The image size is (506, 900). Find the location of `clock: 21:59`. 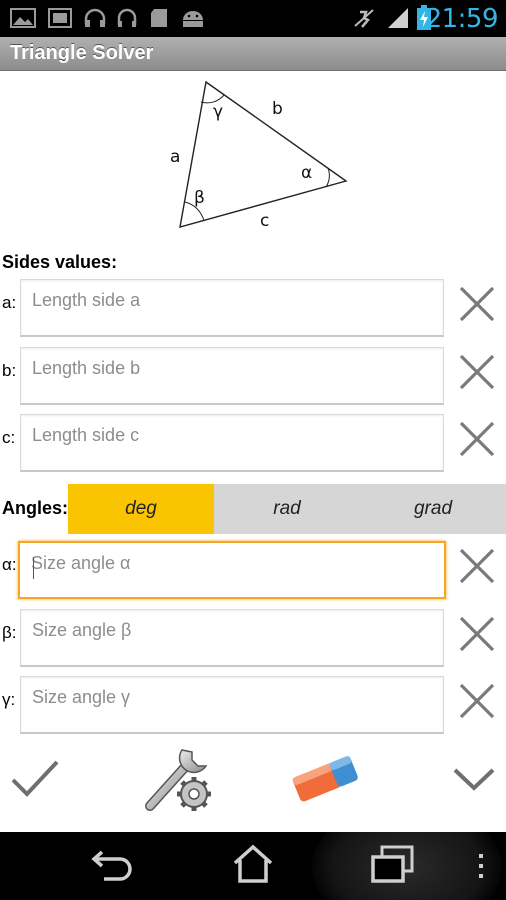

clock: 21:59 is located at coordinates (462, 19).